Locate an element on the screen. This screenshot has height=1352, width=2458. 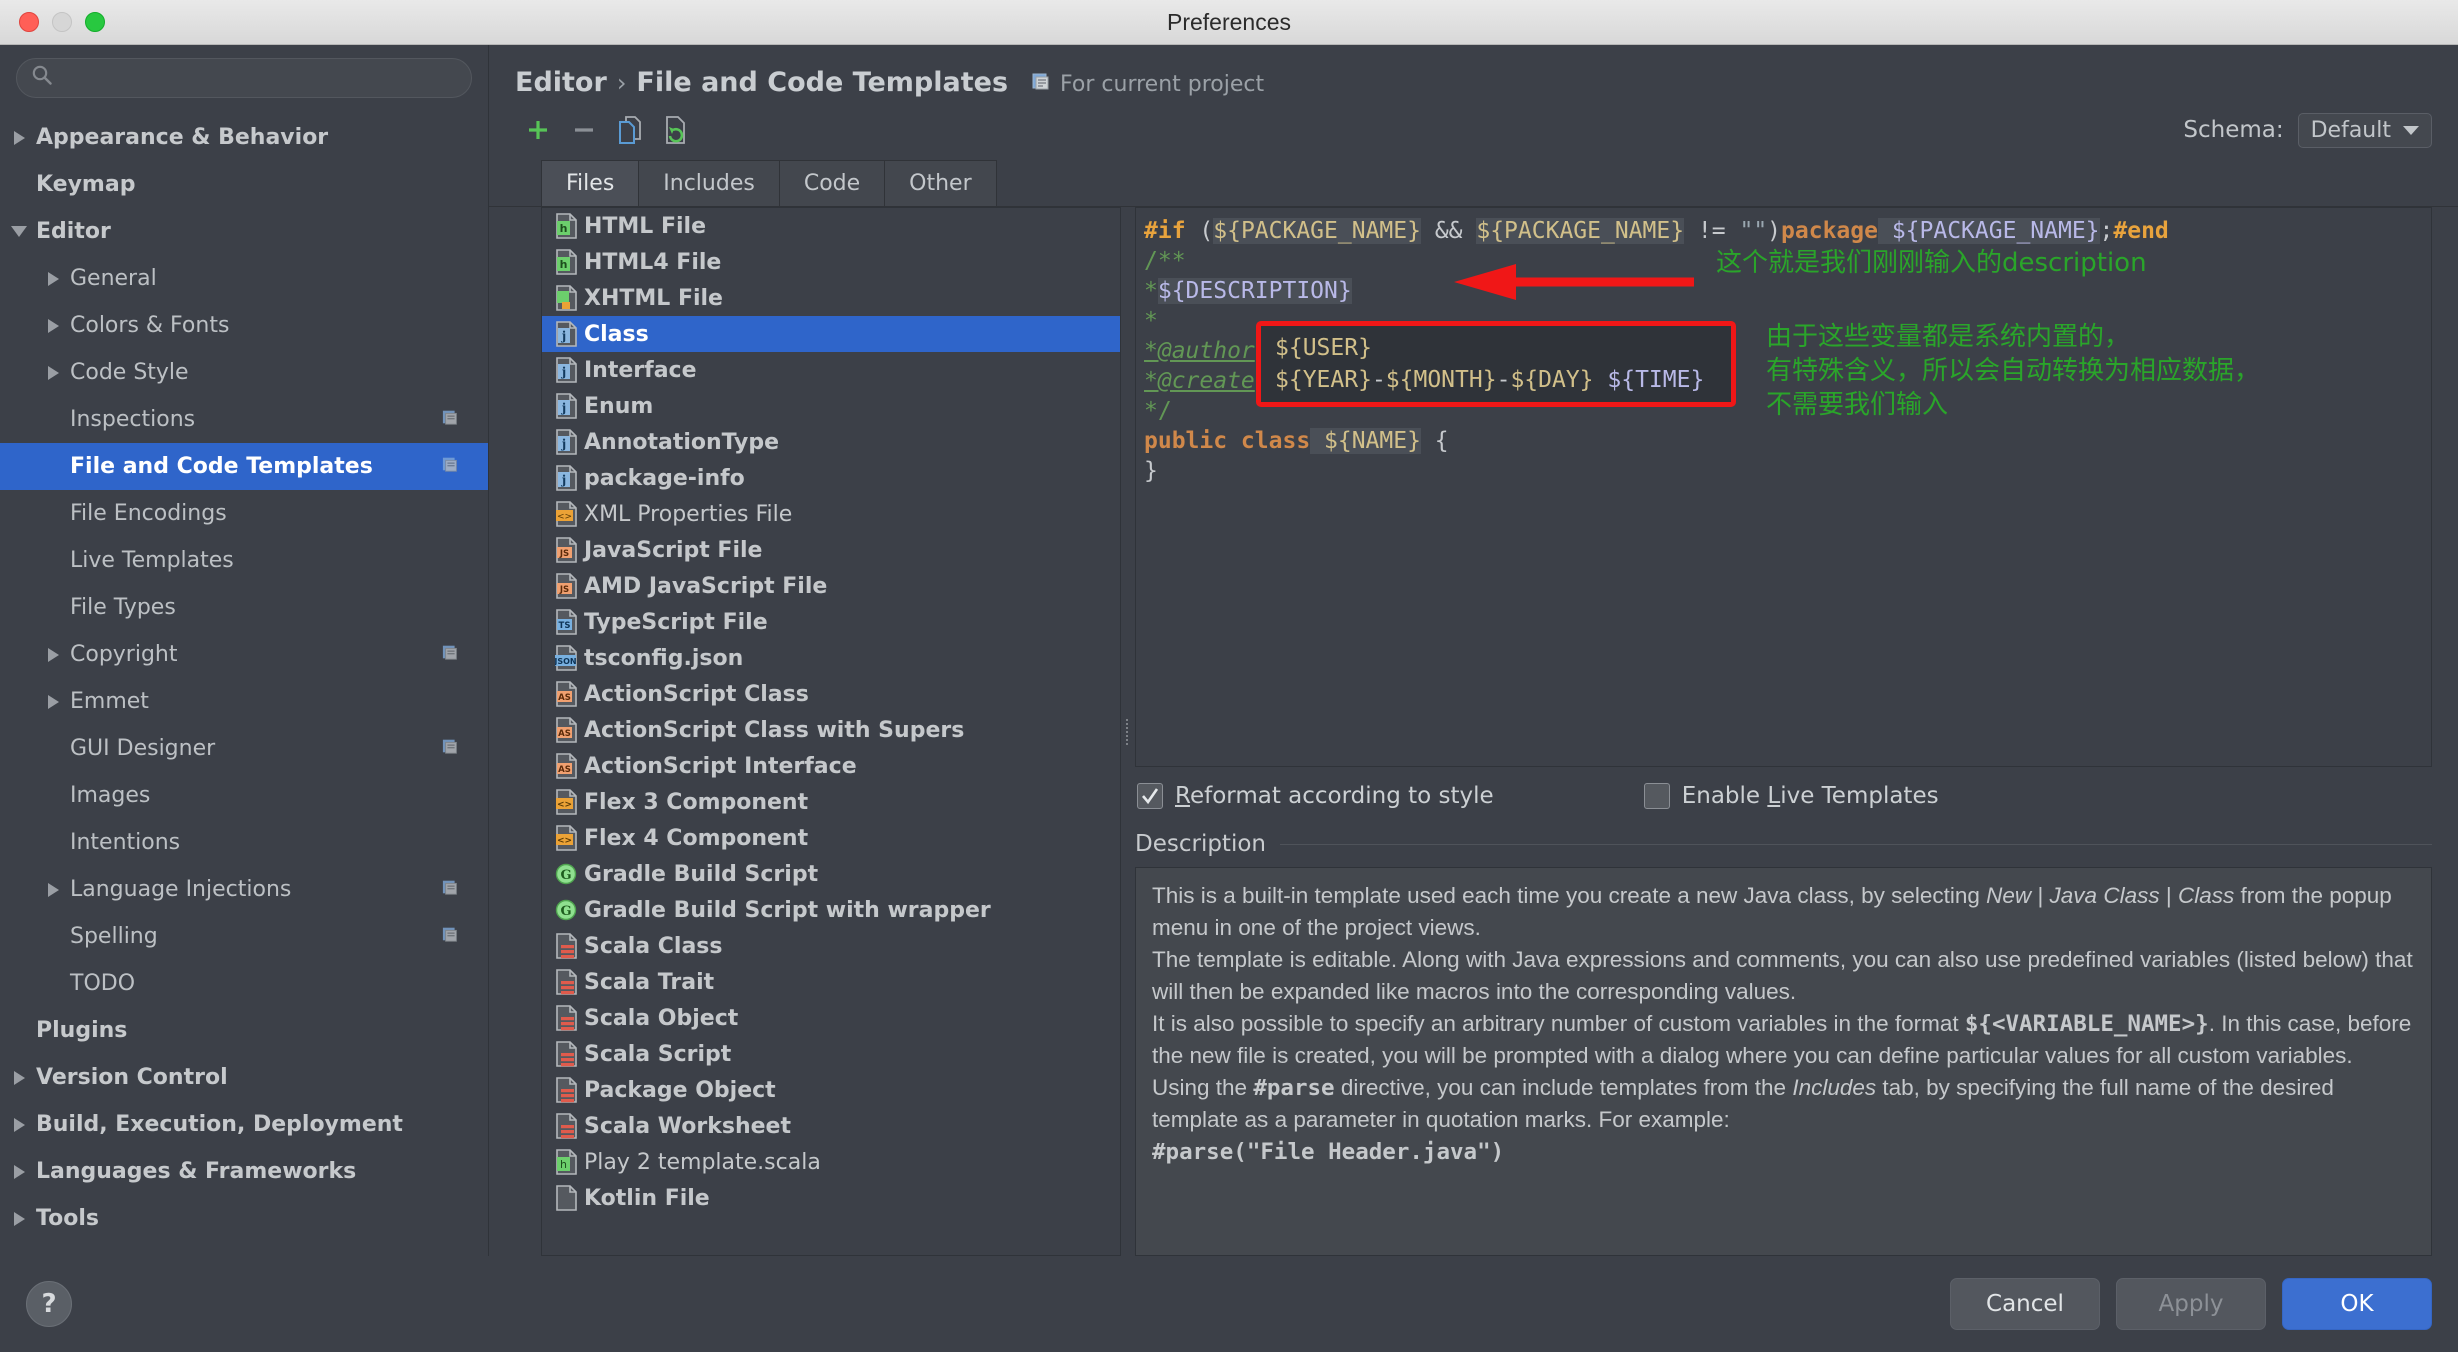
sidebar-item-label: Copyright is located at coordinates (124, 654).